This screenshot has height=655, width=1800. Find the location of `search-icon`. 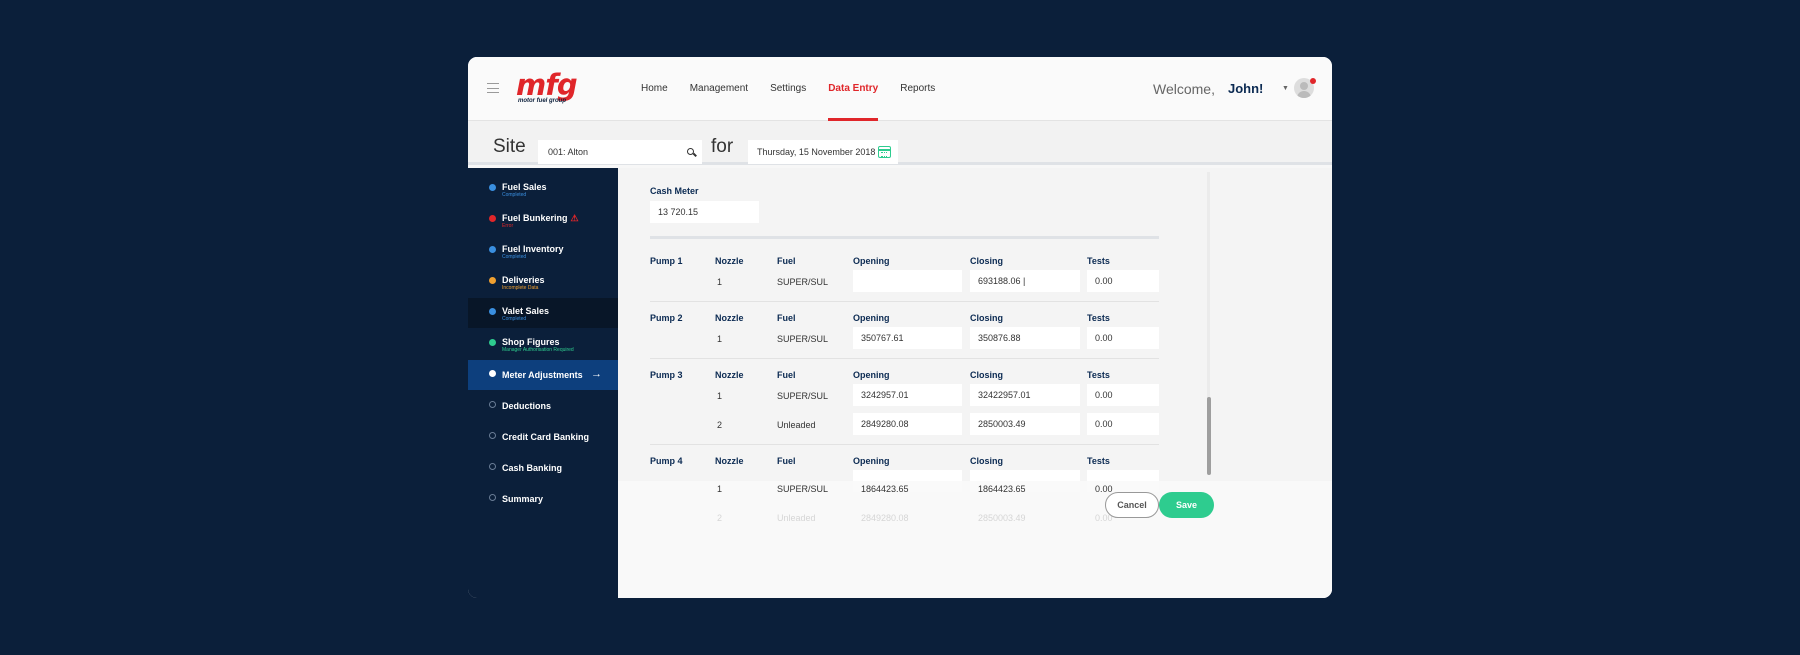

search-icon is located at coordinates (690, 151).